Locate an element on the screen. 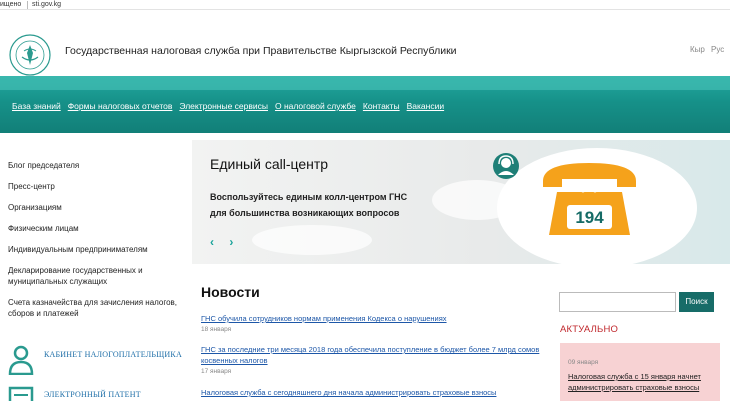  user-icon is located at coordinates (21, 360).